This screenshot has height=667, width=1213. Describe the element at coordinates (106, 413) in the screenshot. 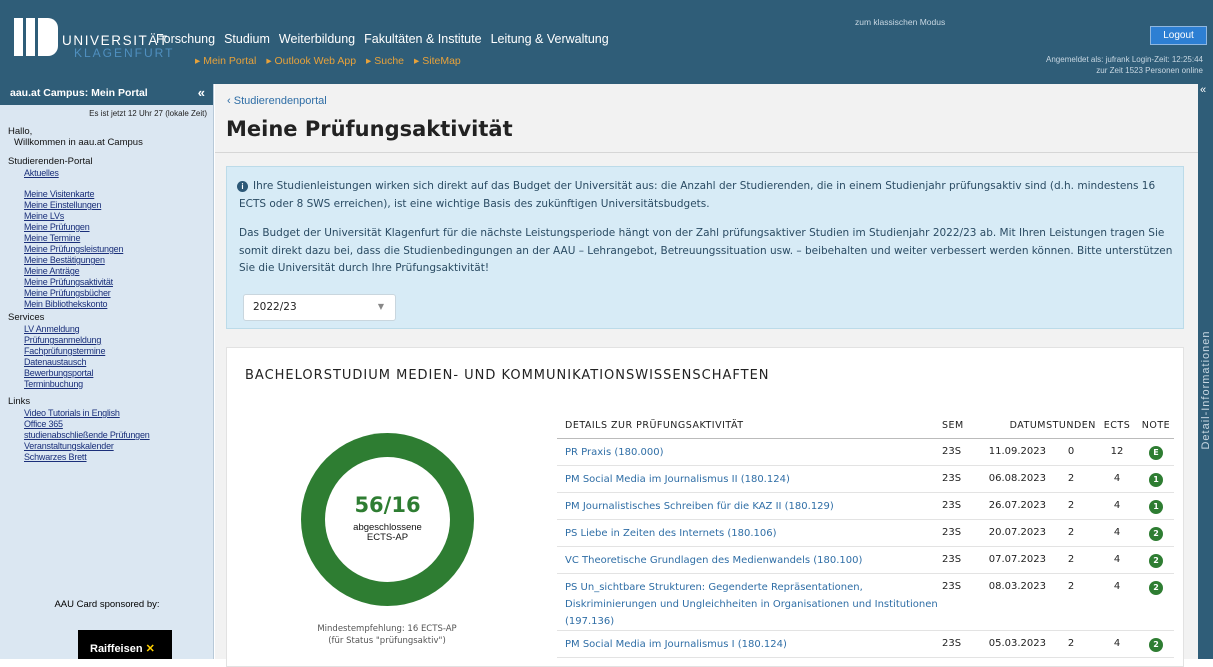

I see `sidebar-link-video-tutorials: Video Tutorials in English` at that location.